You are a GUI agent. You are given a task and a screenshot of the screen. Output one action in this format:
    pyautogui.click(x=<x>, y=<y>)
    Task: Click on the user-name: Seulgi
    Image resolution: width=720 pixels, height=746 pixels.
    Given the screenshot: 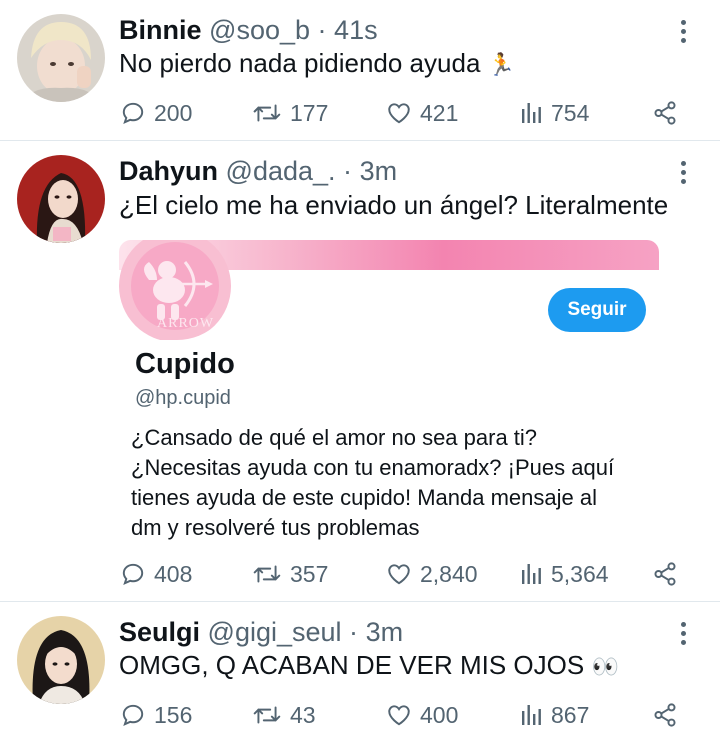 What is the action you would take?
    pyautogui.click(x=159, y=632)
    